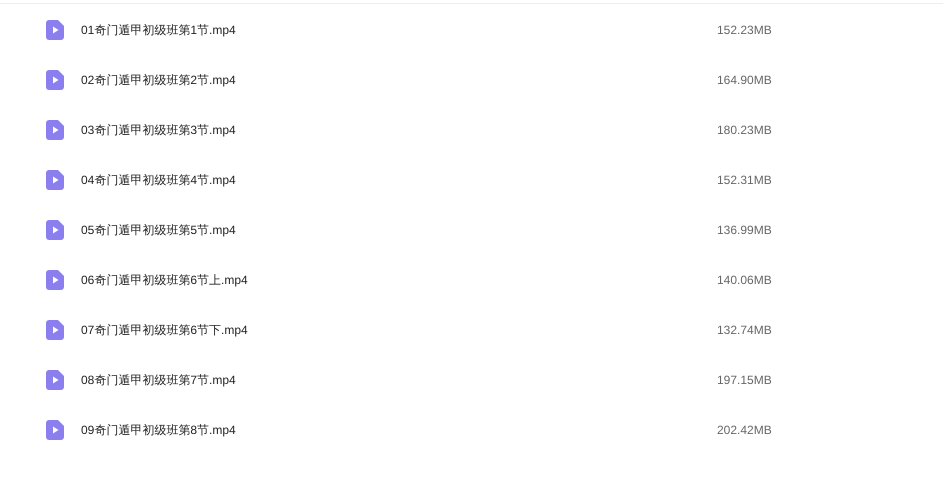  I want to click on file-name: 01奇门遁甲初级班第1节.mp4, so click(399, 30).